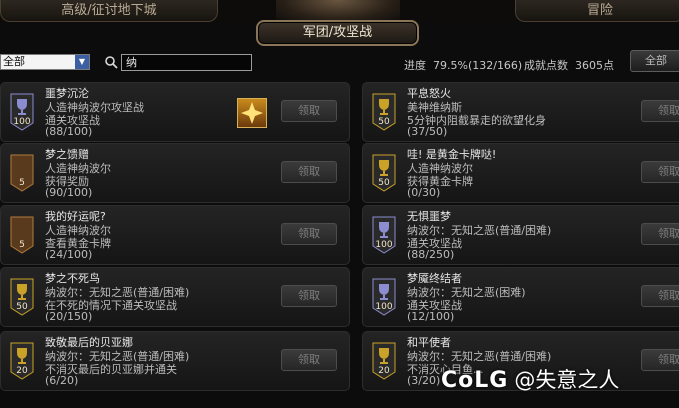 The image size is (679, 408). What do you see at coordinates (339, 62) in the screenshot?
I see `filter-bar: 全部 ▼ 纳 进度 79.5%(132/166) 成就点数 3605点 全部` at bounding box center [339, 62].